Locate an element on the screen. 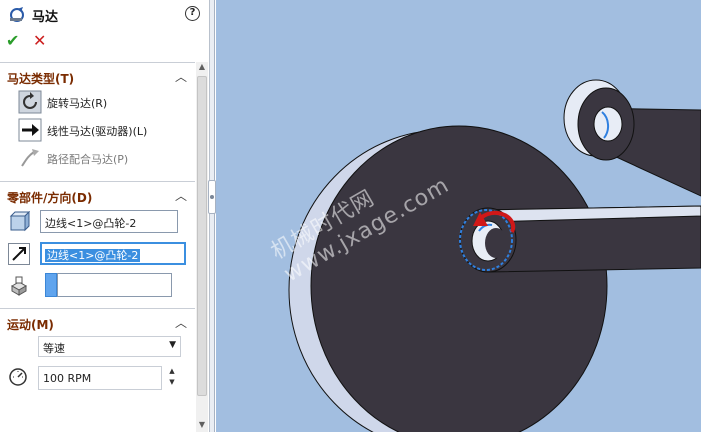  component-to-move-field is located at coordinates (114, 285).